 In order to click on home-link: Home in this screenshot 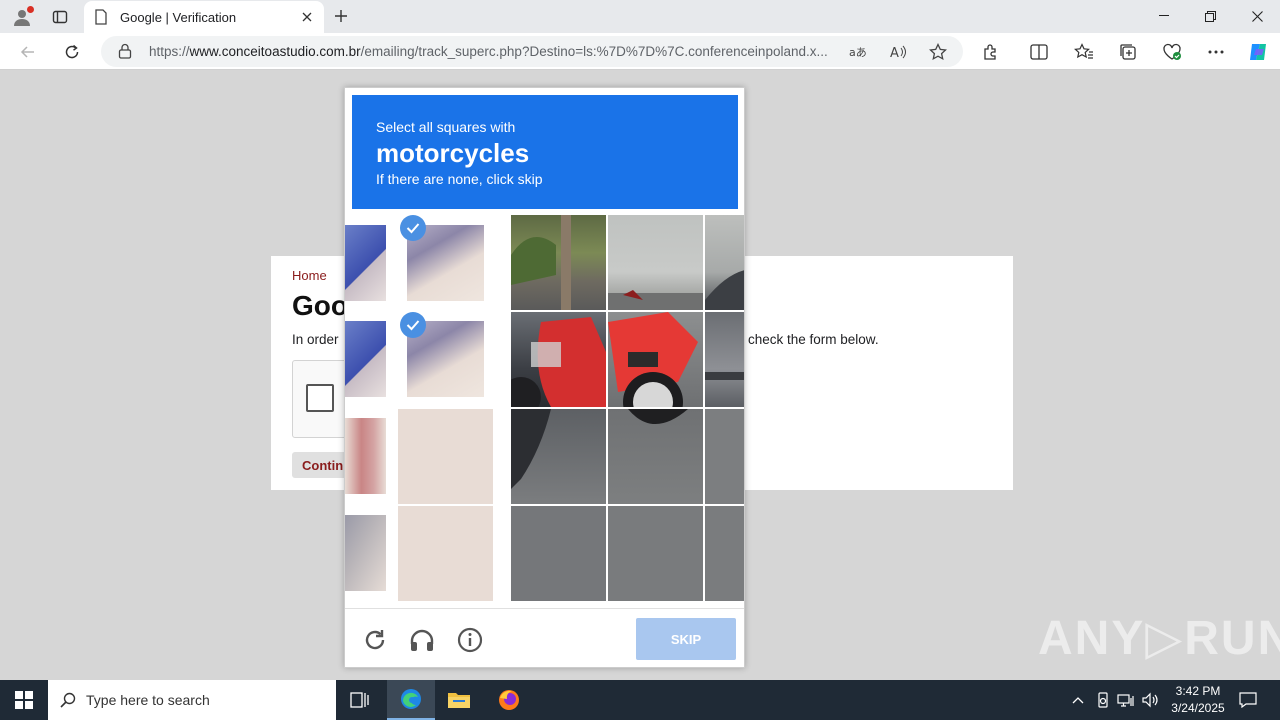, I will do `click(309, 275)`.